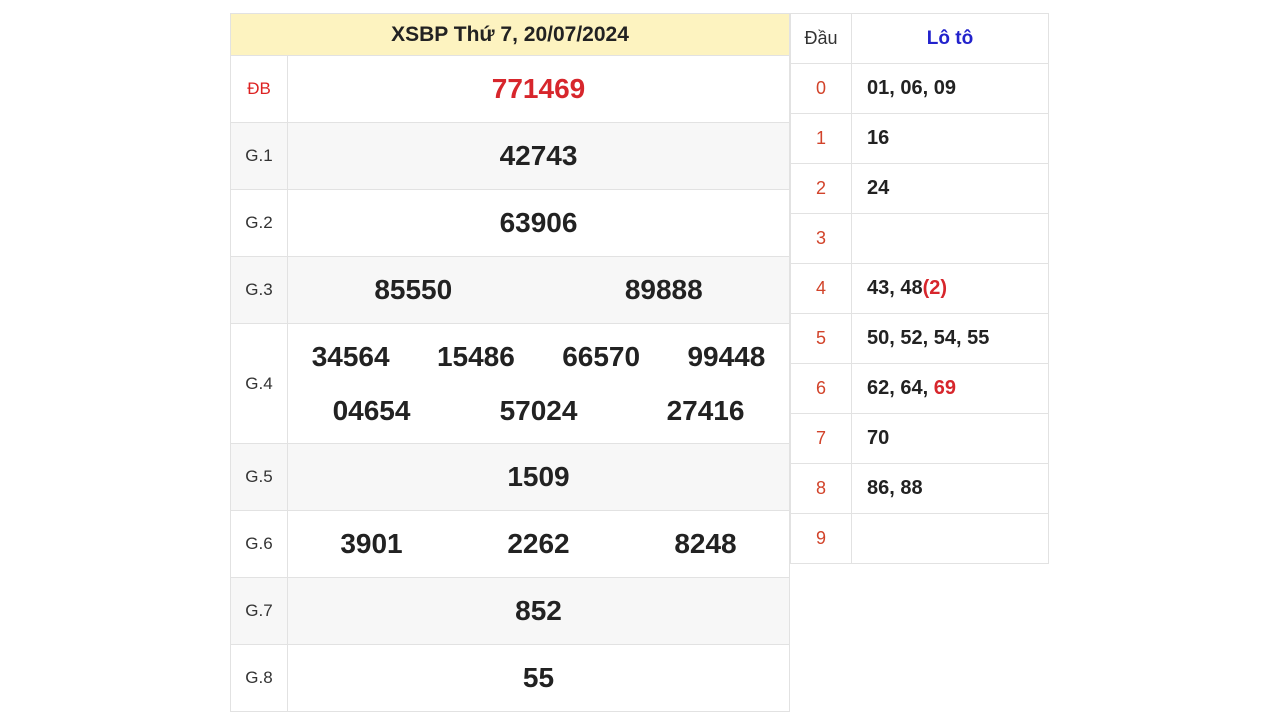 Image resolution: width=1280 pixels, height=720 pixels. I want to click on prize-number: 66570, so click(601, 356).